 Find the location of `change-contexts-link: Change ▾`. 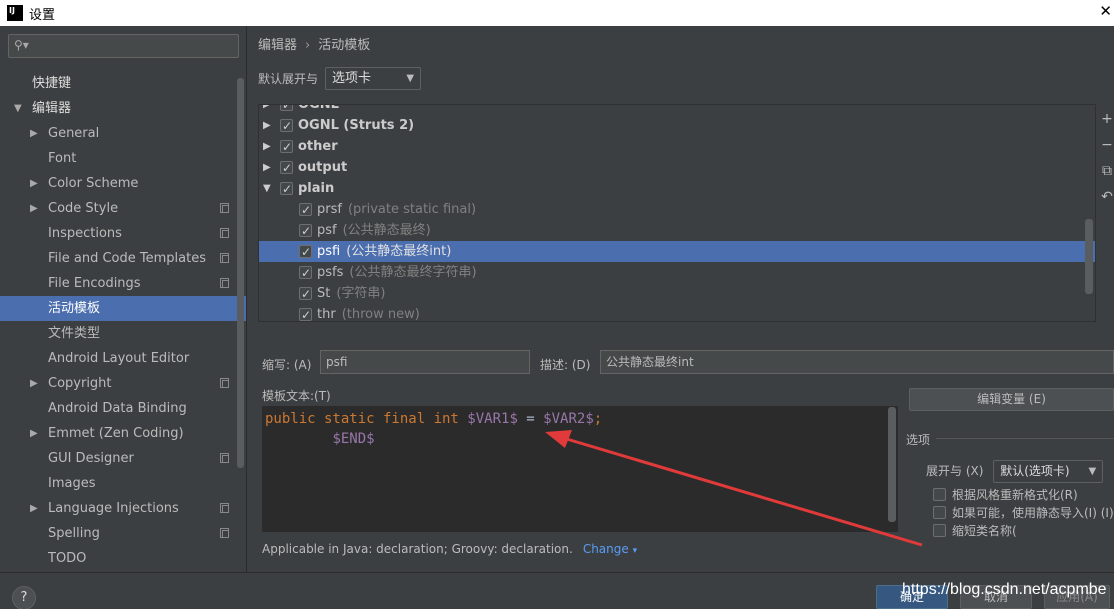

change-contexts-link: Change ▾ is located at coordinates (610, 549).